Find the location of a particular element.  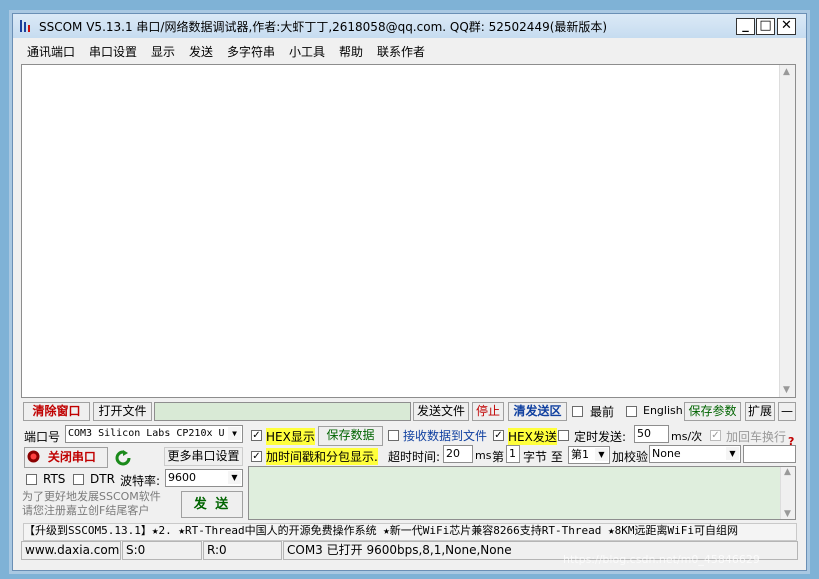

baud-rate-value: 9600 is located at coordinates (182, 477).